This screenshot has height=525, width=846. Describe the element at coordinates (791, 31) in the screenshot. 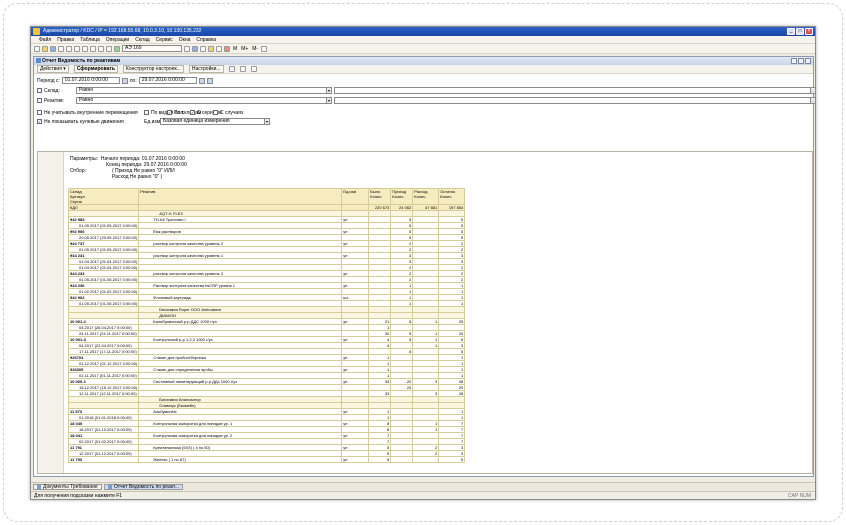

I see `minimize-button: _` at that location.